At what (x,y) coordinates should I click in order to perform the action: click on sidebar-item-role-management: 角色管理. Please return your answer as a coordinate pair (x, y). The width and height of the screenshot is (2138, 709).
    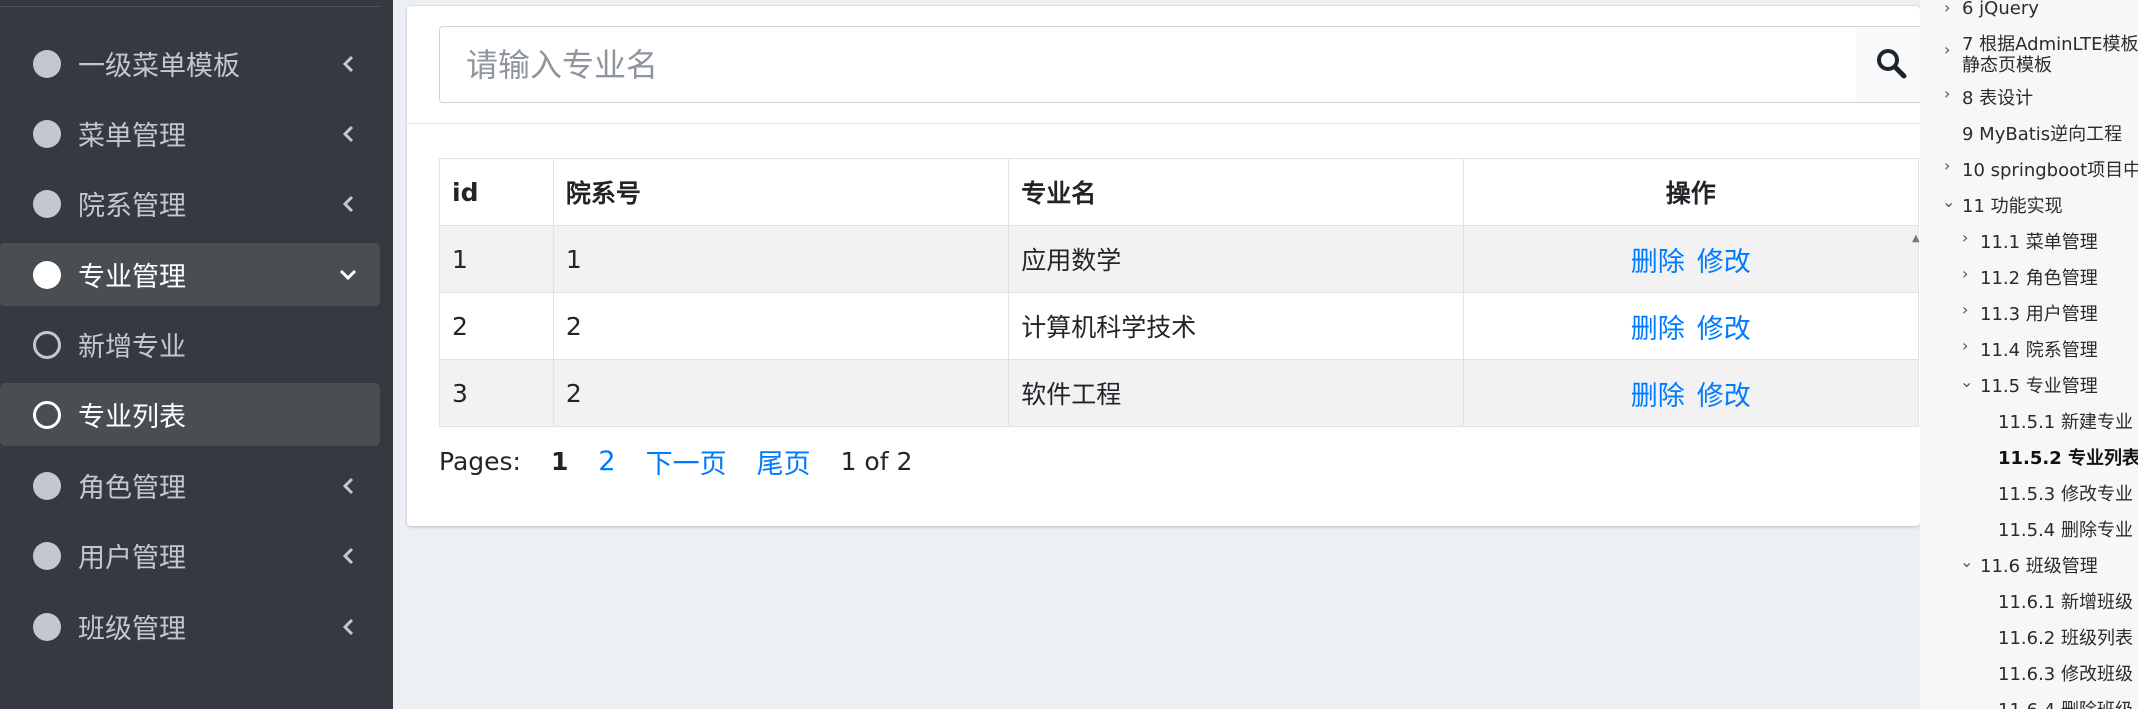
    Looking at the image, I should click on (190, 485).